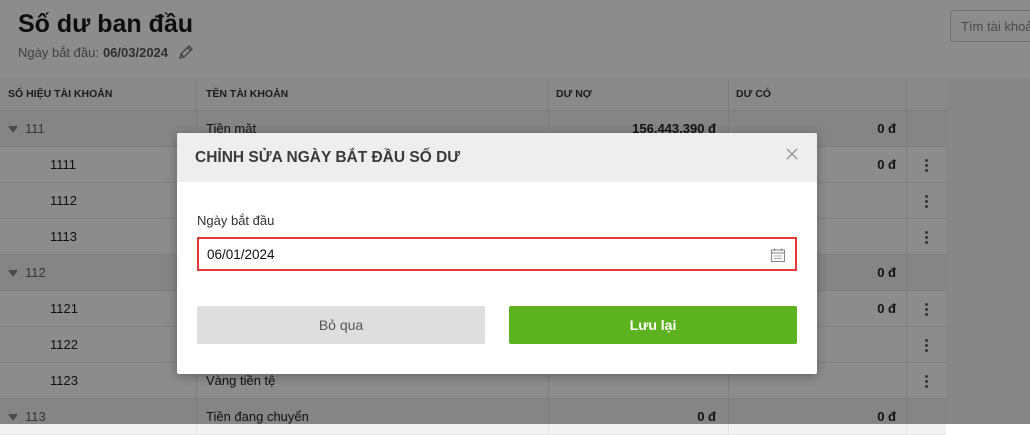 Image resolution: width=1030 pixels, height=435 pixels. I want to click on dialog-header: CHỈNH SỬA NGÀY BẮT ĐẦU SỐ DƯ, so click(497, 157).